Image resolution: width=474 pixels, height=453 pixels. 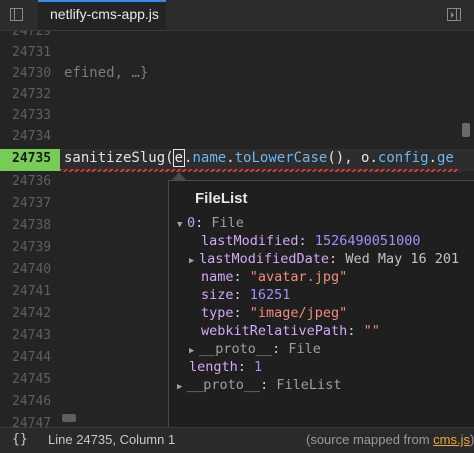 I want to click on line-number: 24745, so click(x=32, y=379).